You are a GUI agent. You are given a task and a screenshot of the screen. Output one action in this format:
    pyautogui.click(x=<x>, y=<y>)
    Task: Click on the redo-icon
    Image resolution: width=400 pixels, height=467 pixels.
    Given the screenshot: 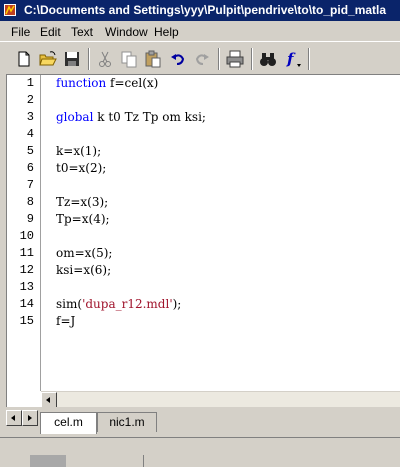 What is the action you would take?
    pyautogui.click(x=202, y=59)
    